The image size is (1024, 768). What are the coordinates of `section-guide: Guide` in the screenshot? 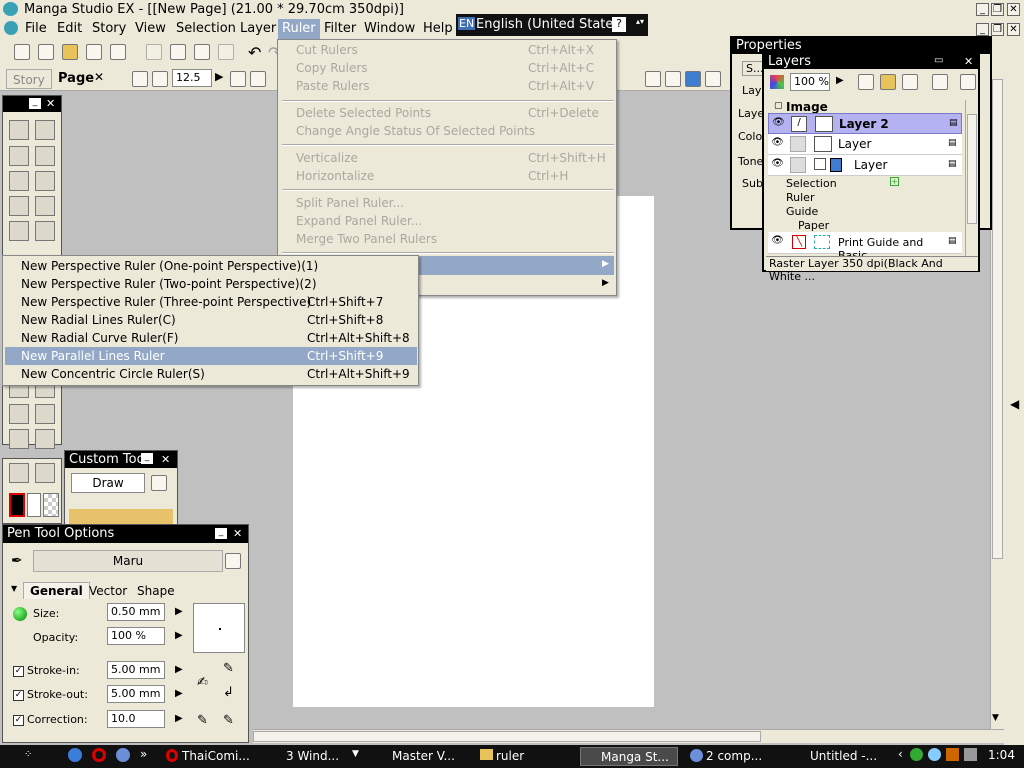 It's located at (802, 211).